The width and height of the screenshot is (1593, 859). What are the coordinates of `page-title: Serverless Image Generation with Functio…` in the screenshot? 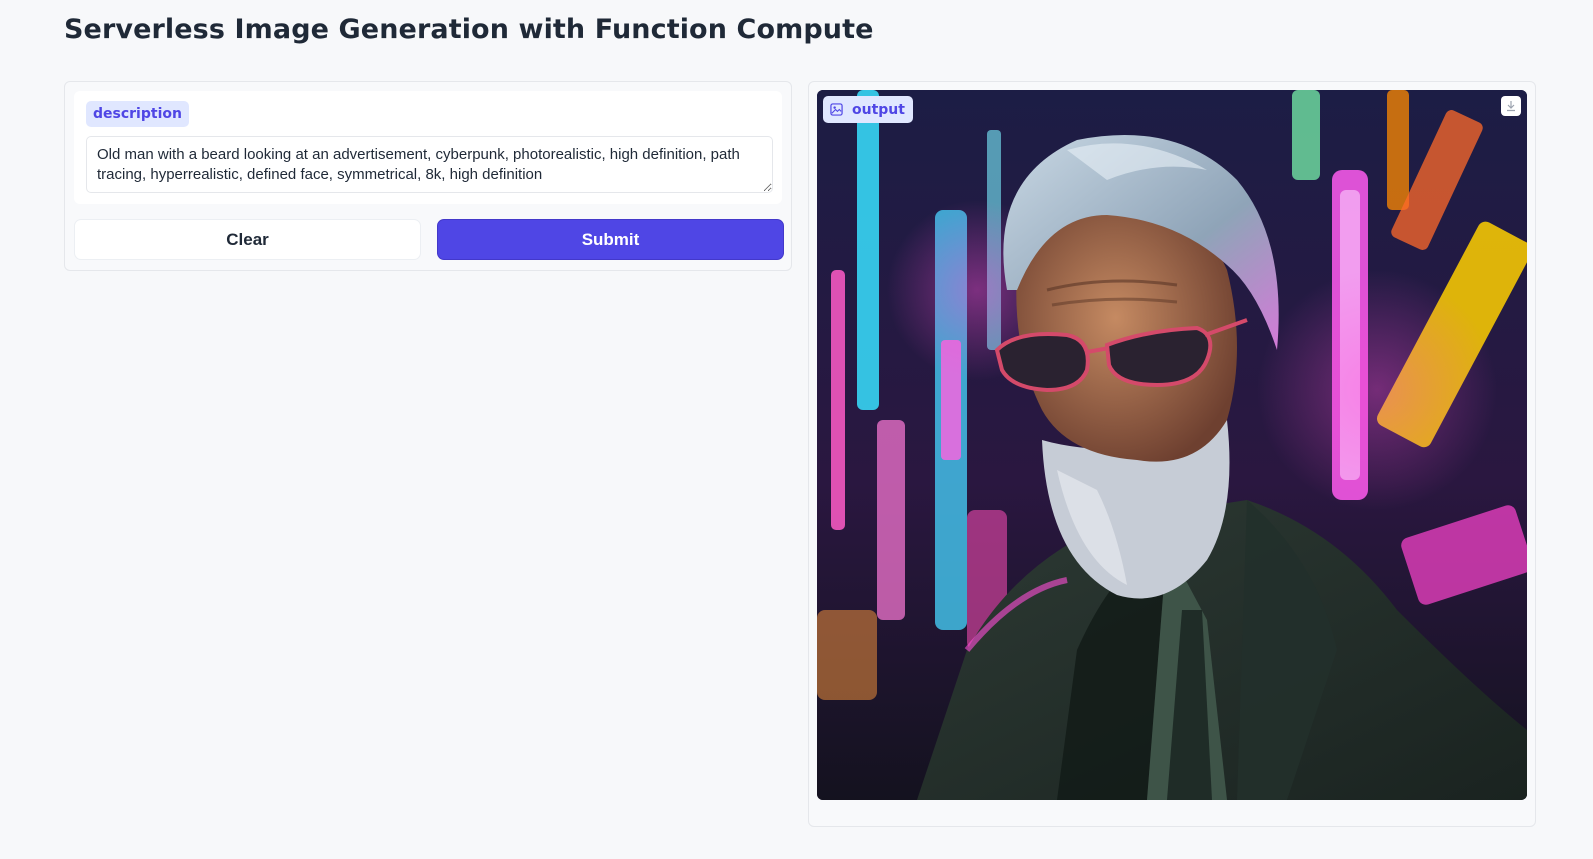 It's located at (469, 29).